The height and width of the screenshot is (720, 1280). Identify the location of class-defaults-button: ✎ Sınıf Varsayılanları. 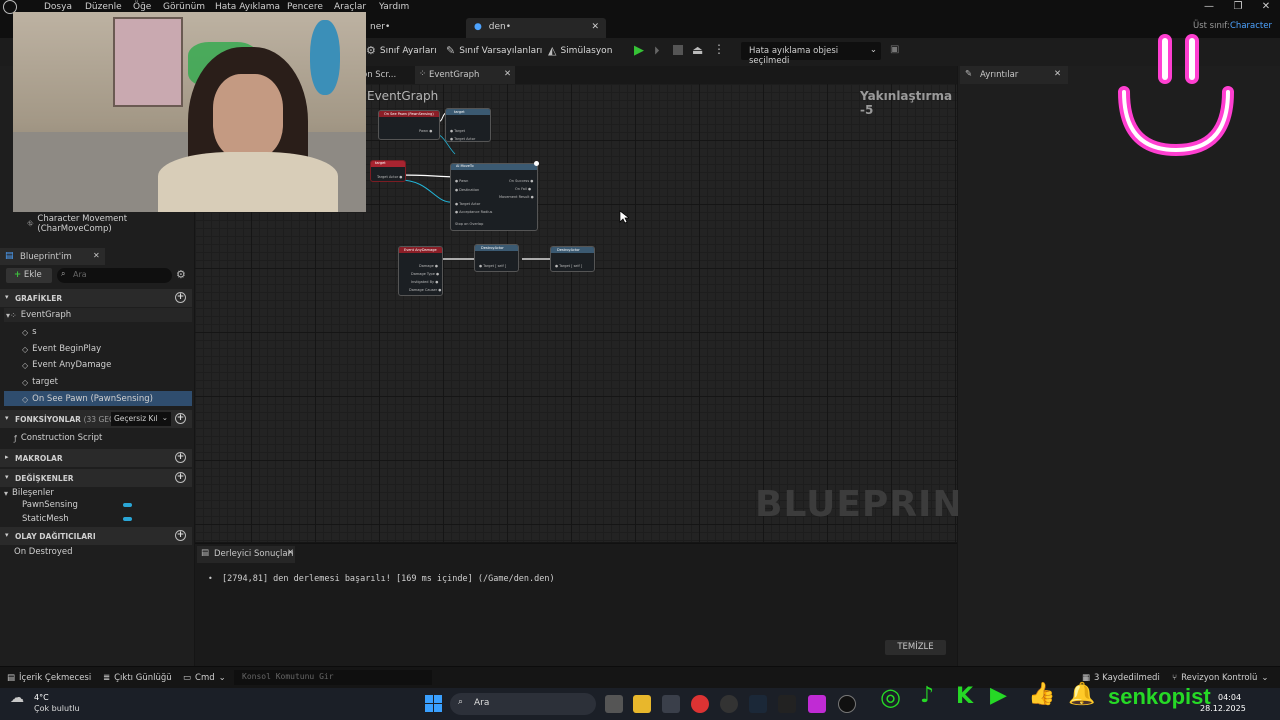
(494, 50).